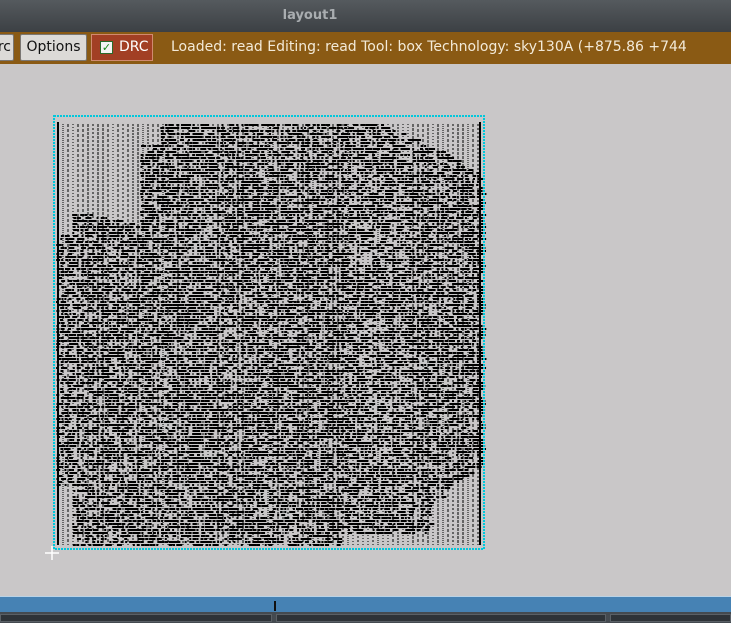 Image resolution: width=731 pixels, height=623 pixels. I want to click on status-bar, so click(365, 604).